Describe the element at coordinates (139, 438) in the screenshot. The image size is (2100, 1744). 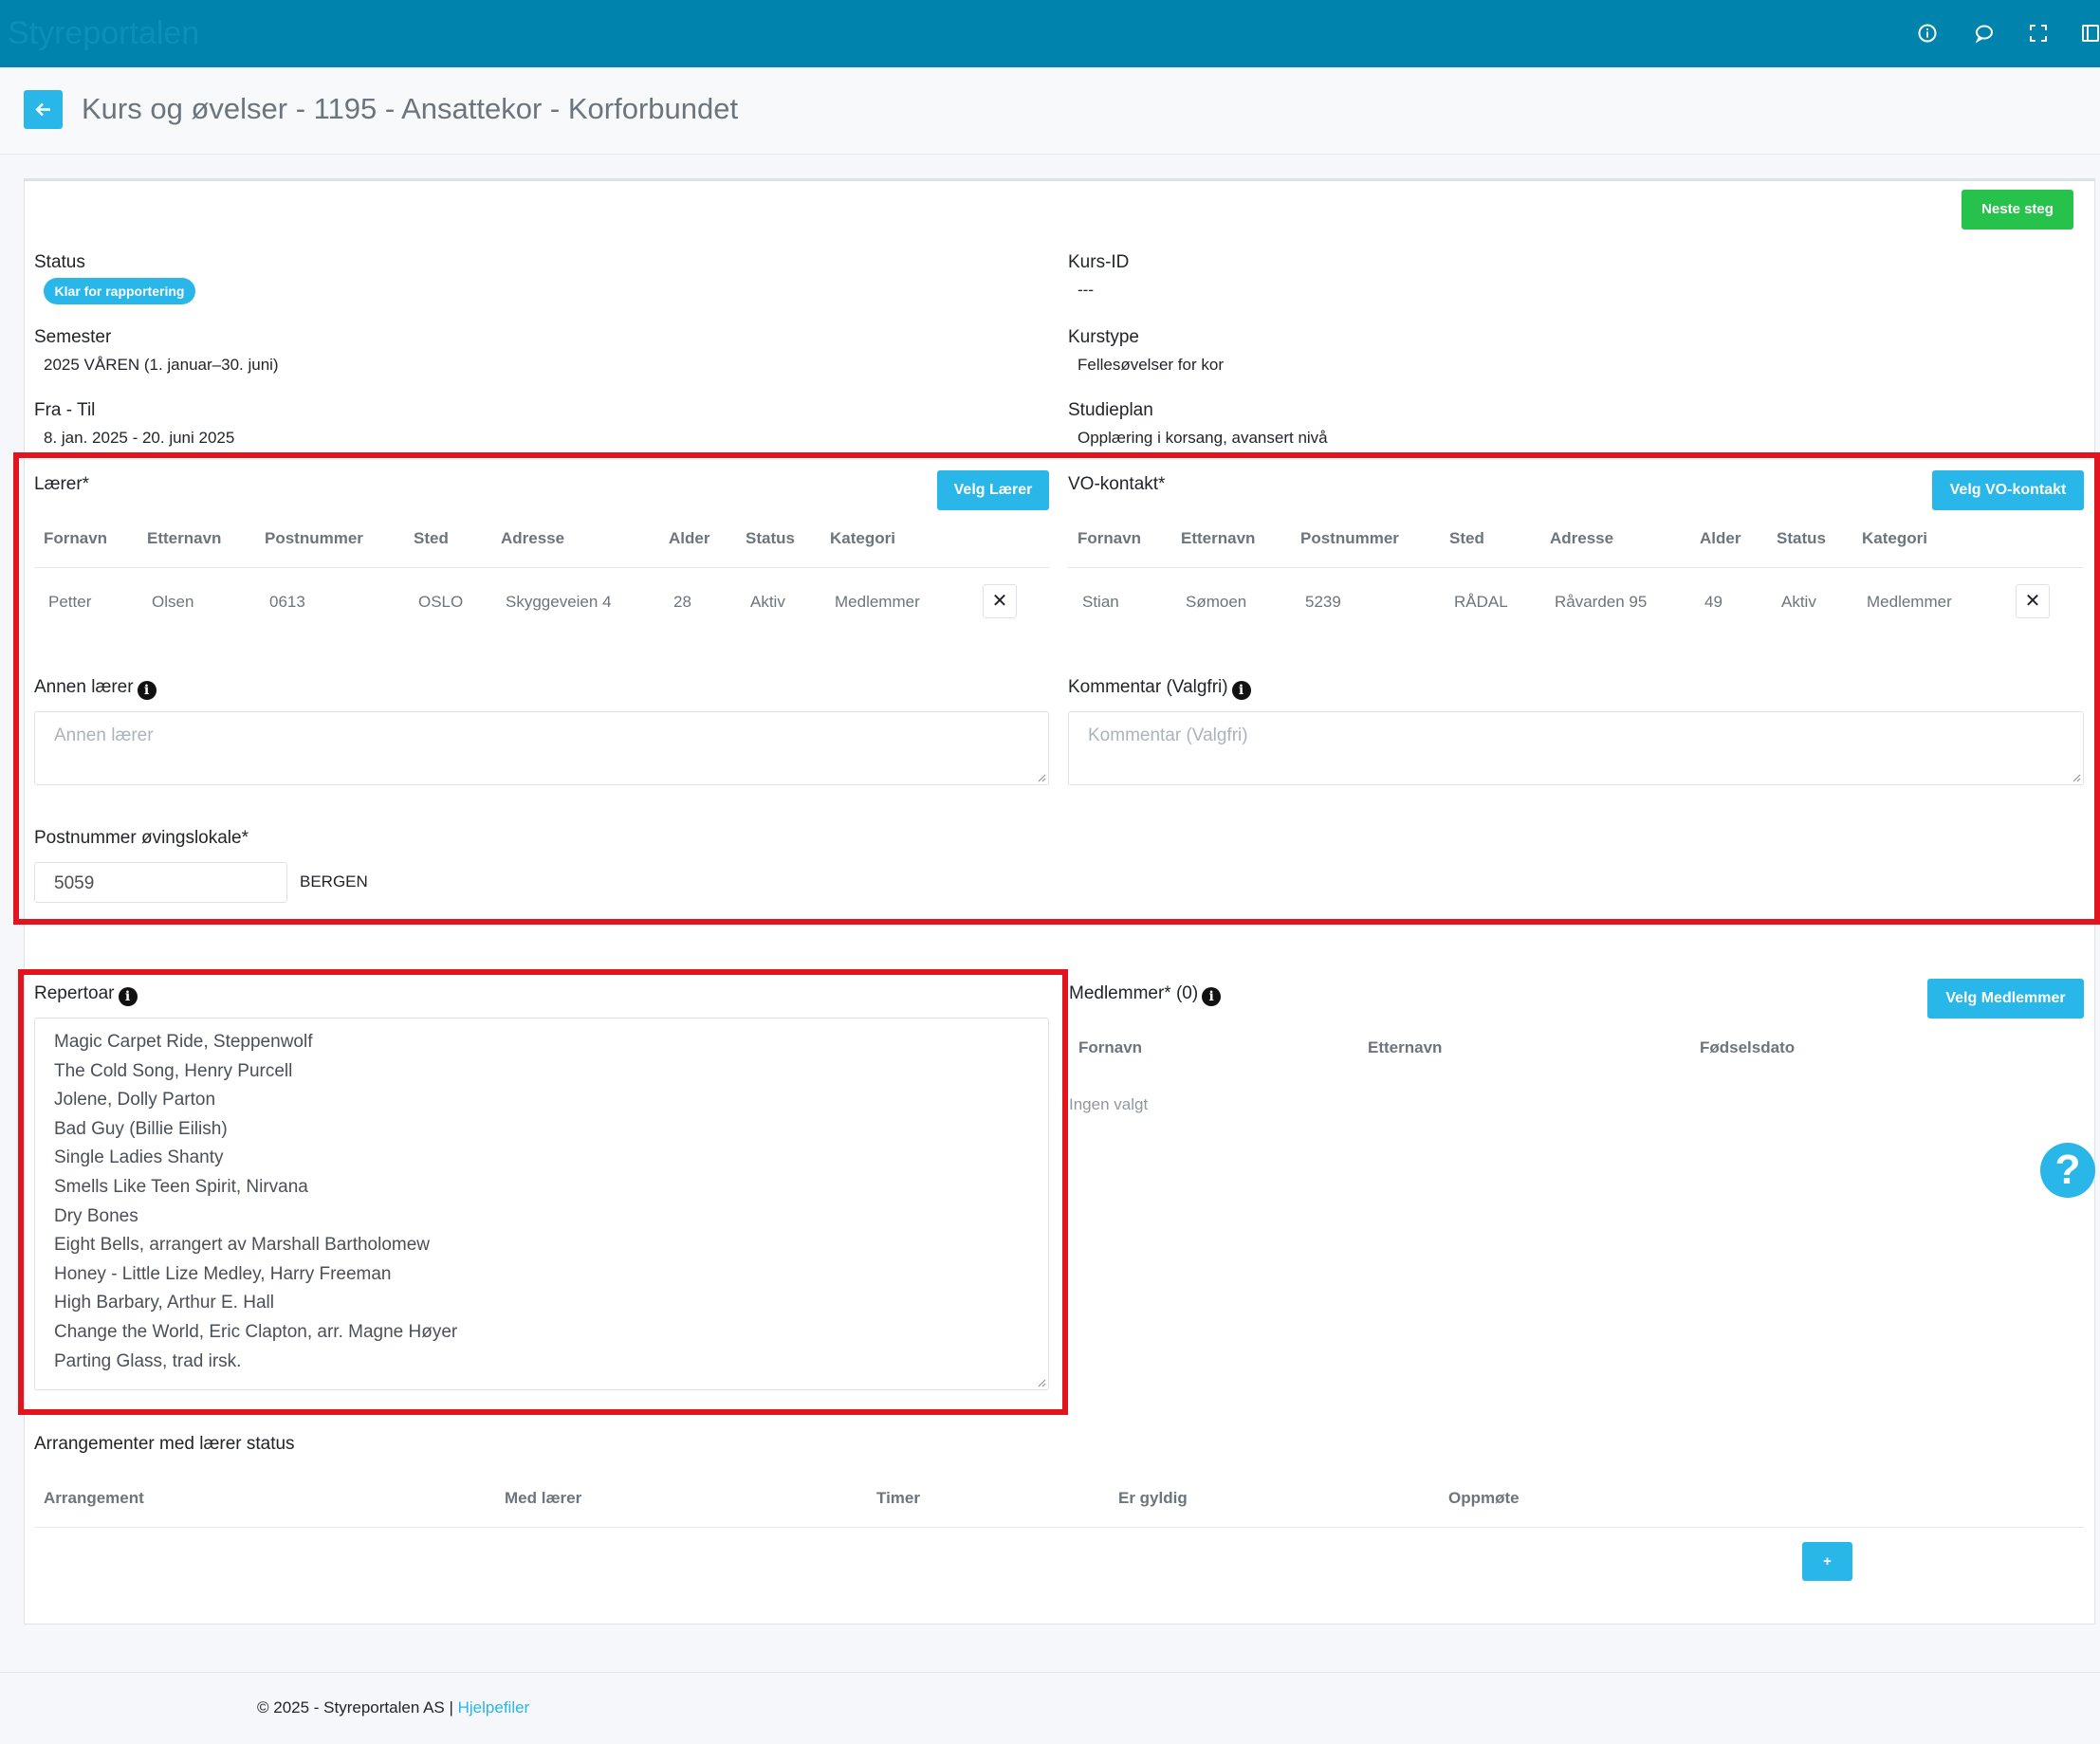
I see `fra-til-value: 8. jan. 2025 - 20. juni 2025` at that location.